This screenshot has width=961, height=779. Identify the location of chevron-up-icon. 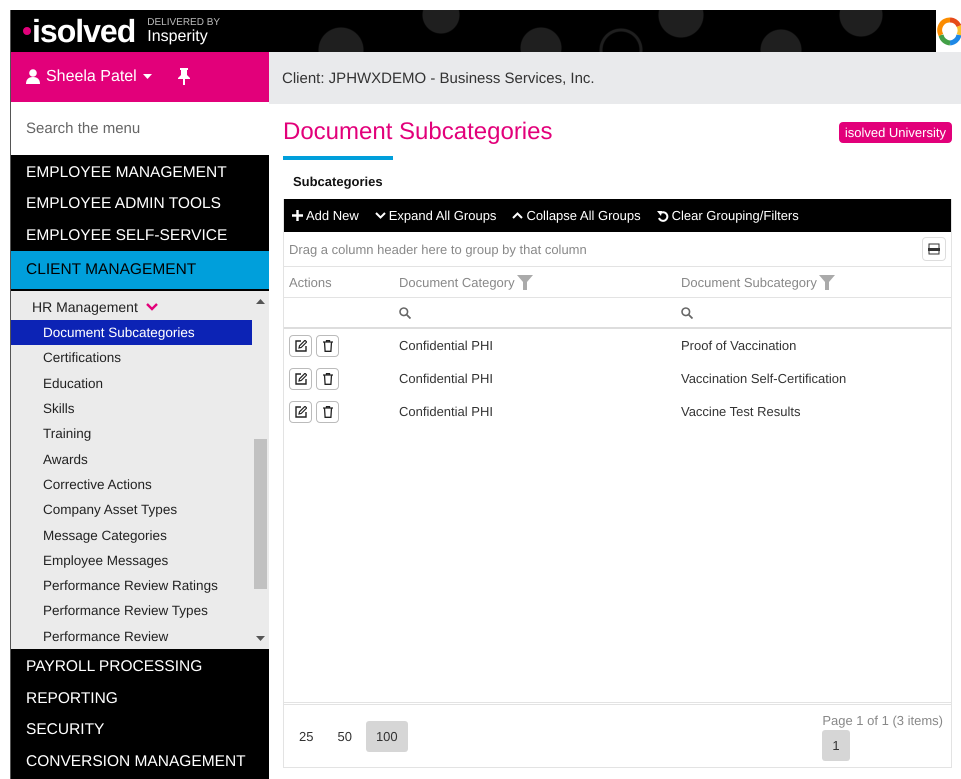
(518, 215).